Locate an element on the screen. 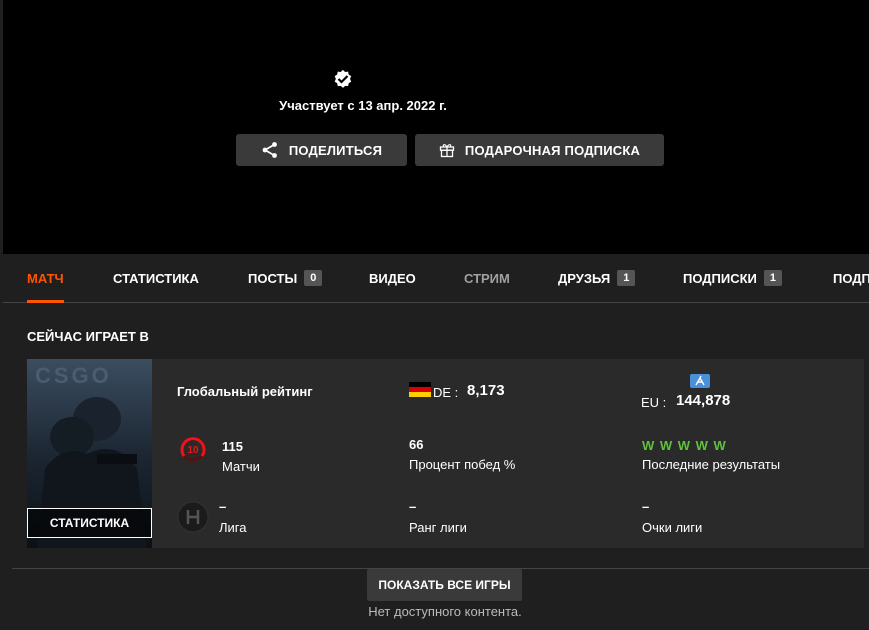  skill-level-icon: 10 is located at coordinates (193, 449).